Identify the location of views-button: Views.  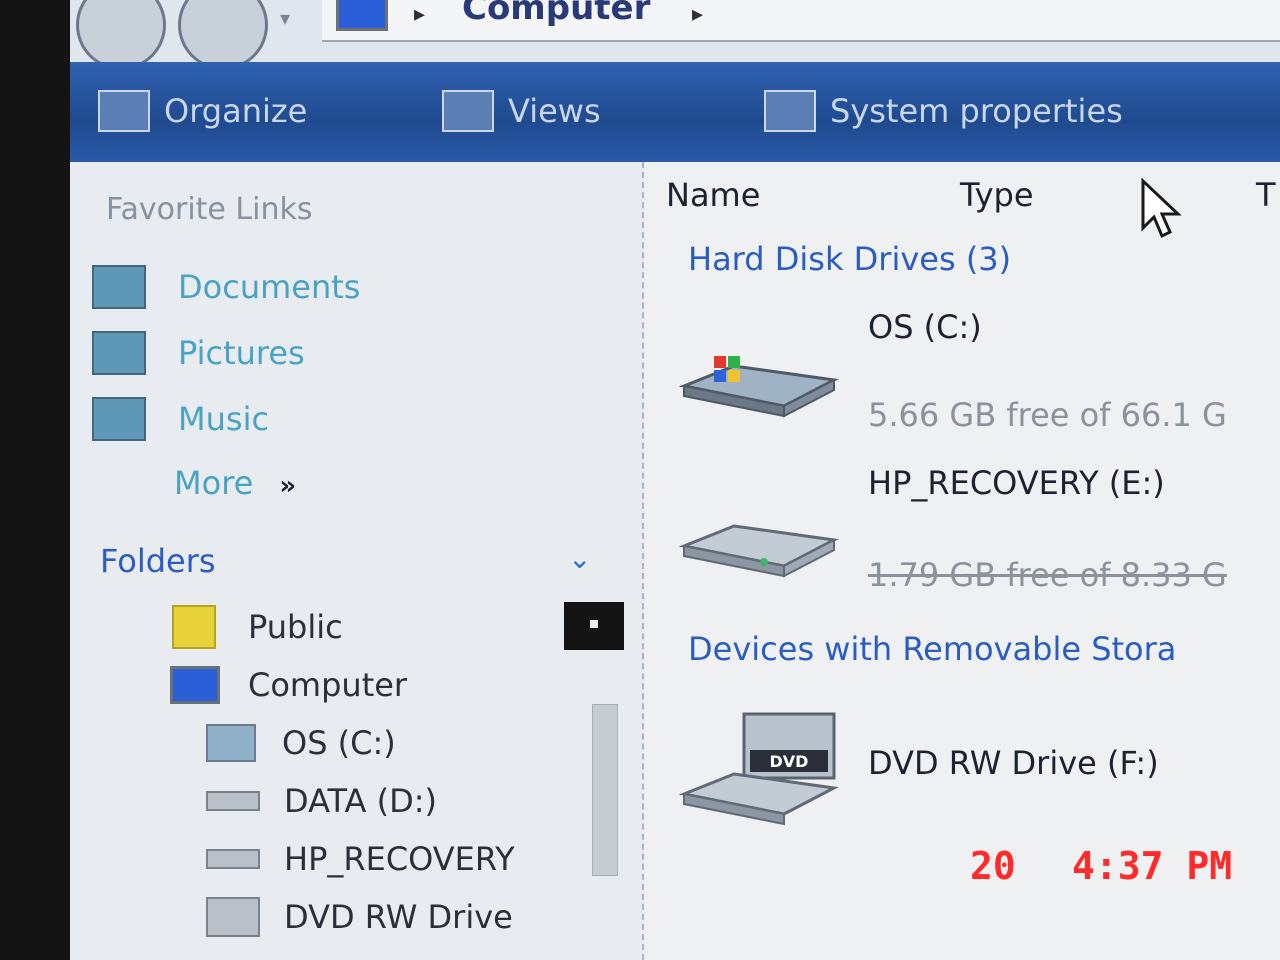
(521, 111).